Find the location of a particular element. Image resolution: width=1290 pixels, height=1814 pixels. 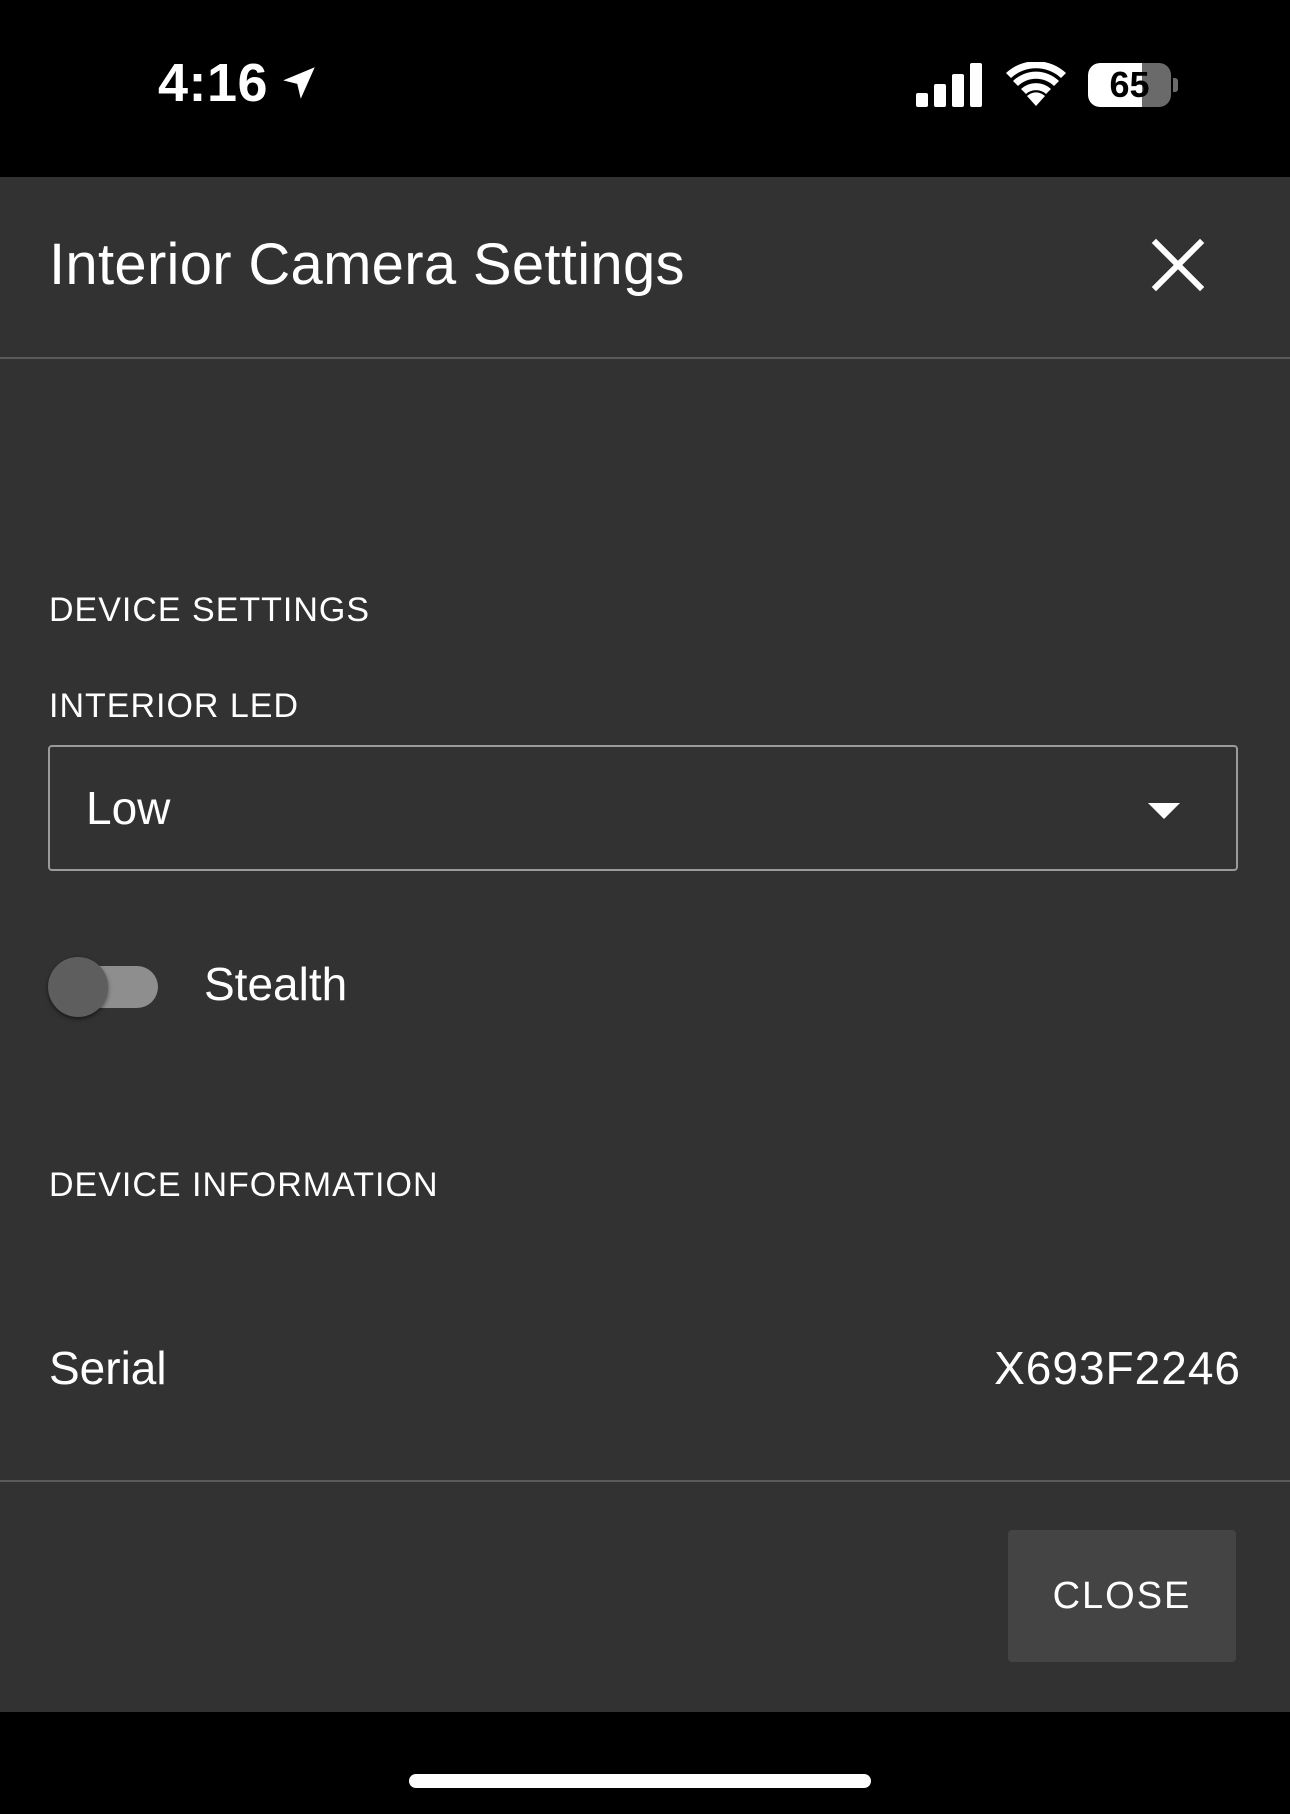

device-information-heading: DEVICE INFORMATION is located at coordinates (244, 1185).